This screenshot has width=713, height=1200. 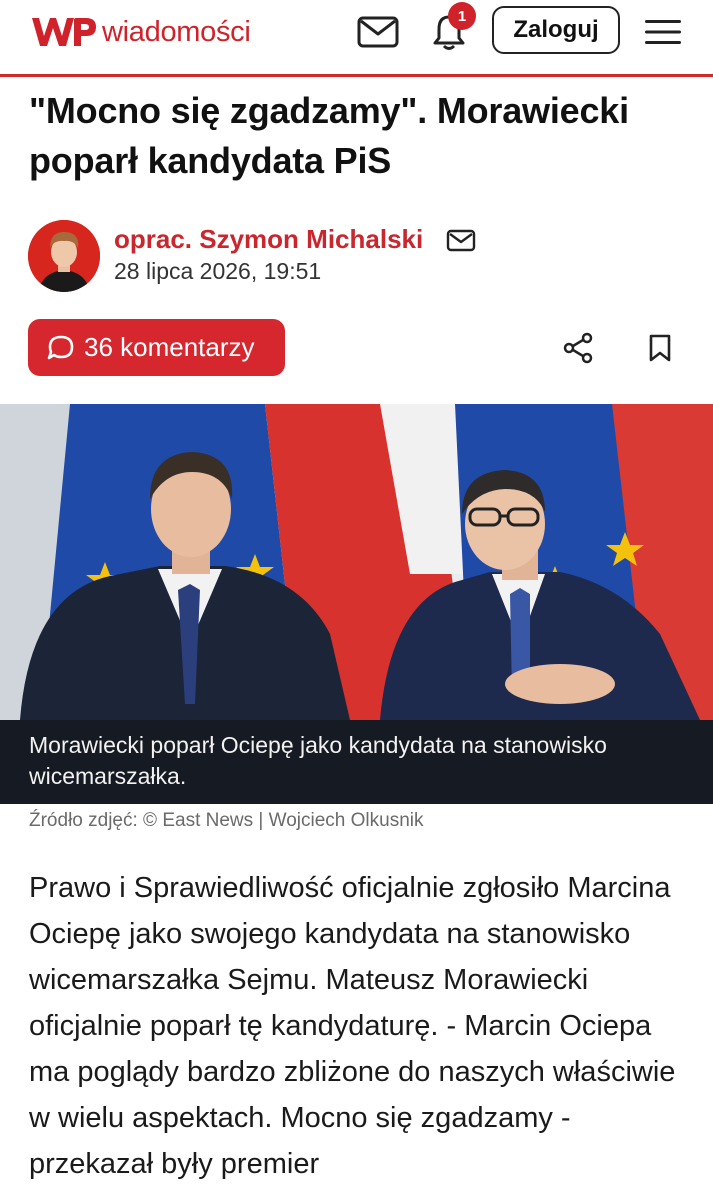 What do you see at coordinates (176, 31) in the screenshot?
I see `logo-text: wiadomości` at bounding box center [176, 31].